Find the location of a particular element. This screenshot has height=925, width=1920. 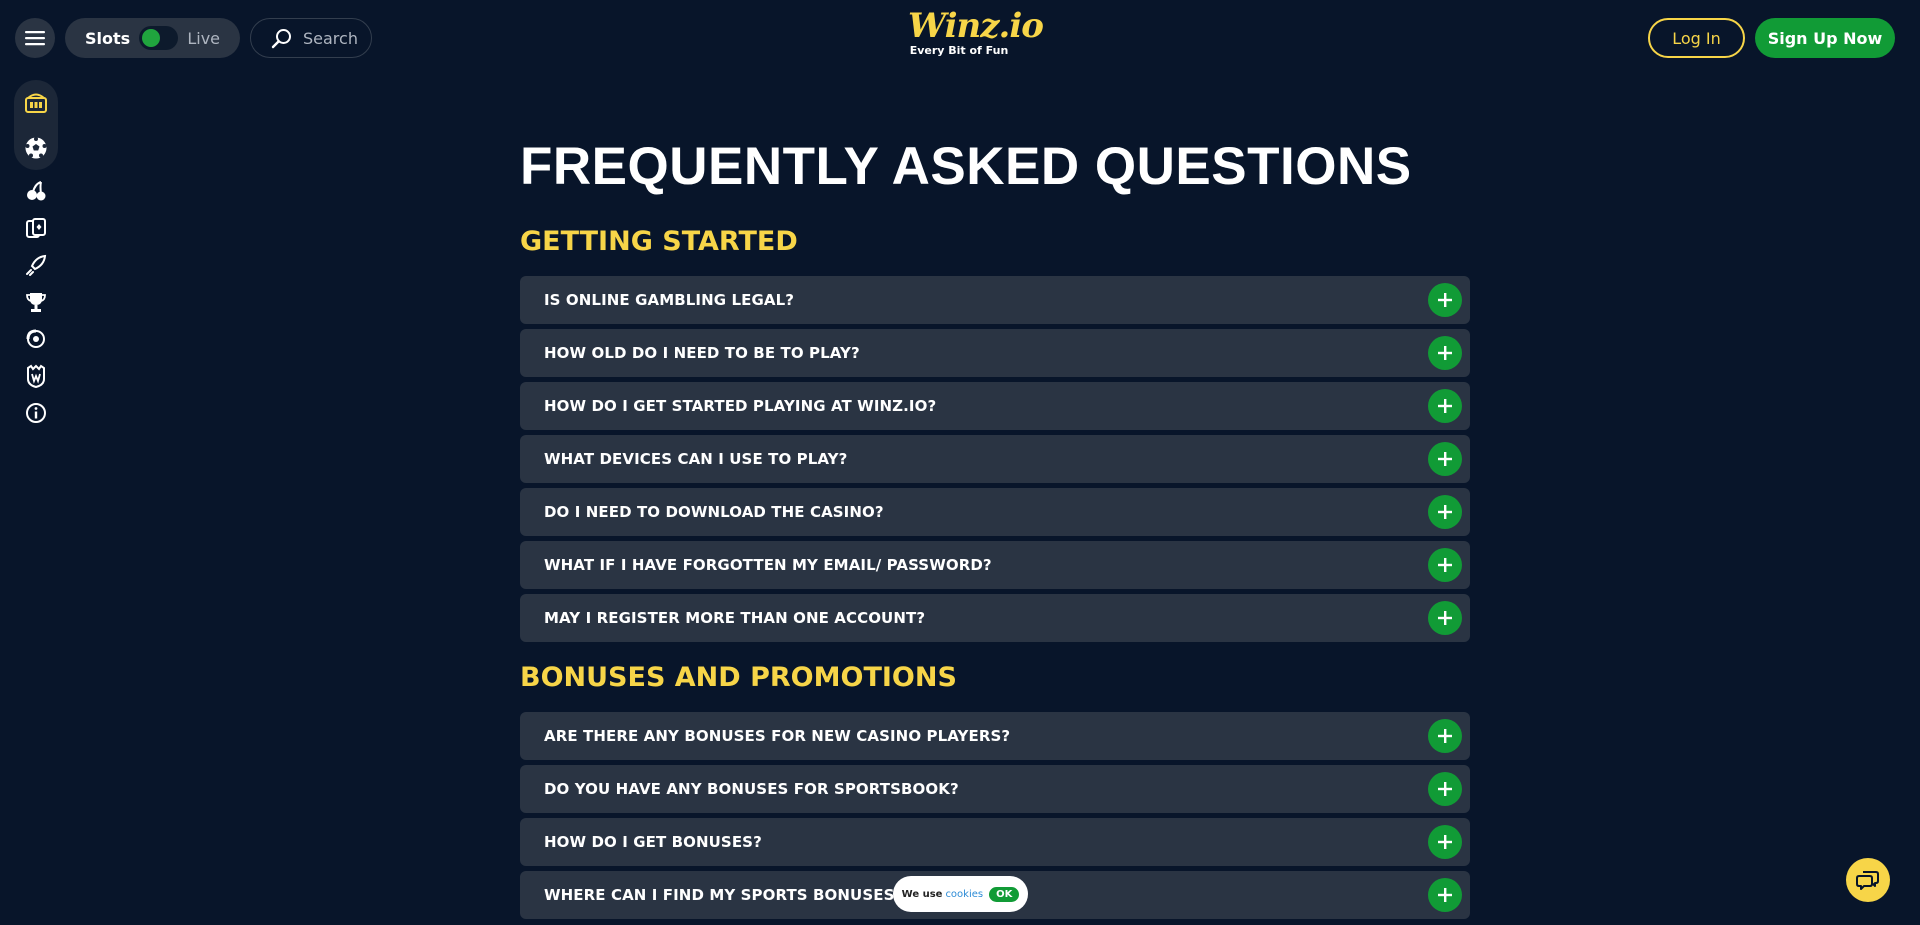

logo-text: Winz.io is located at coordinates (976, 26).